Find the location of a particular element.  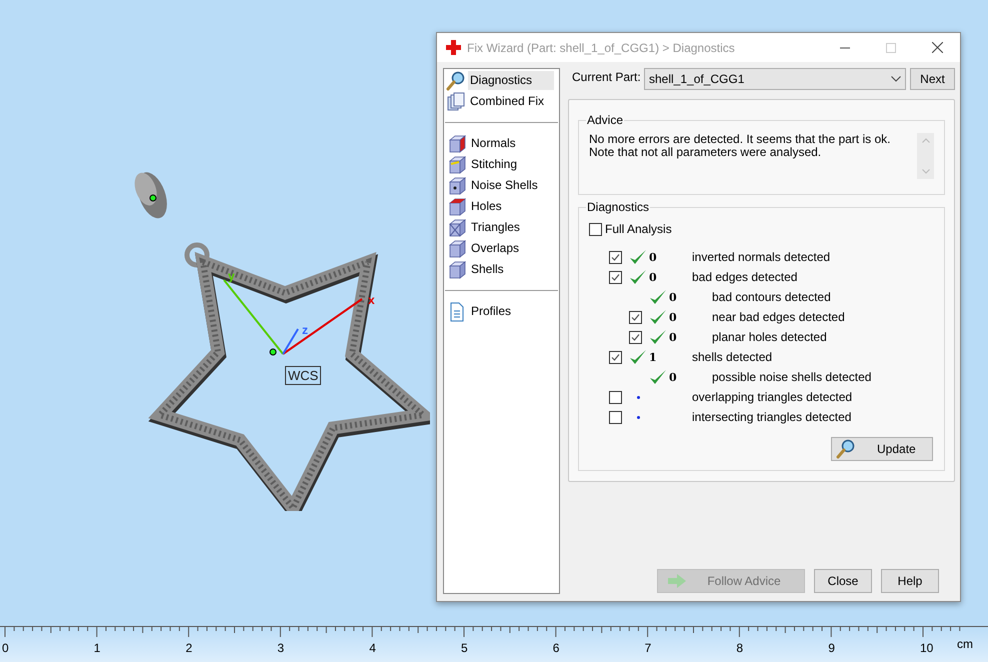

wcs-label: WCS is located at coordinates (303, 375).